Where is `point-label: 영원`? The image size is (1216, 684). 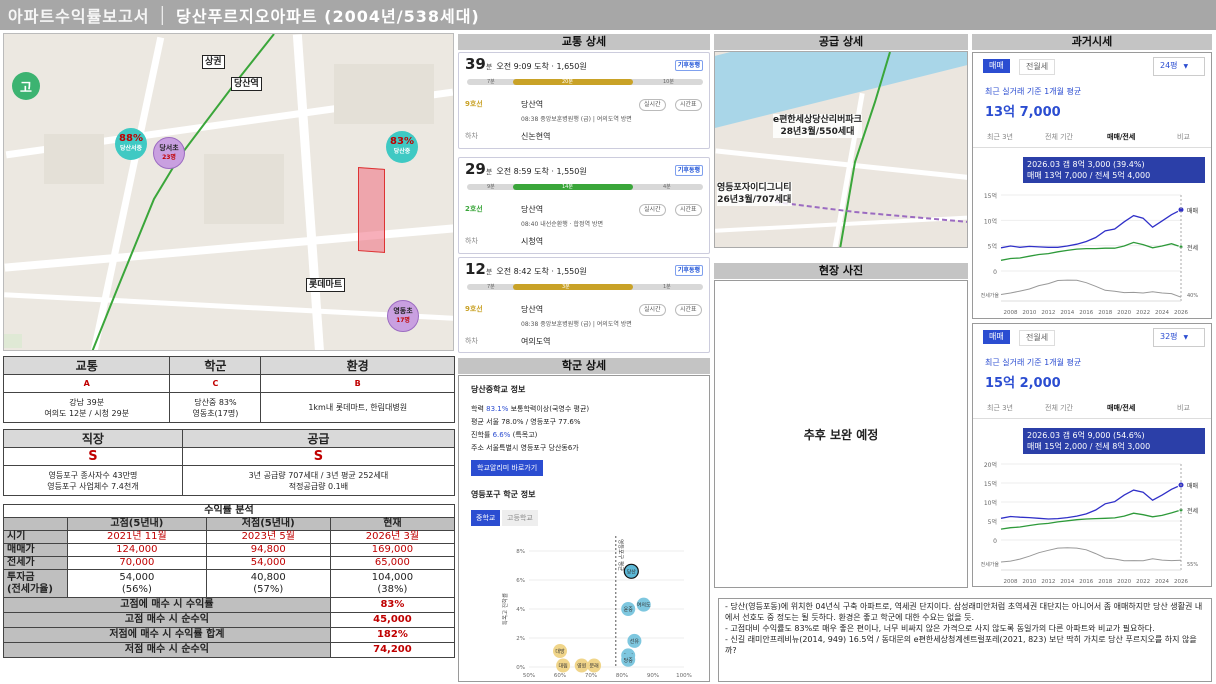
point-label: 영원 is located at coordinates (582, 666).